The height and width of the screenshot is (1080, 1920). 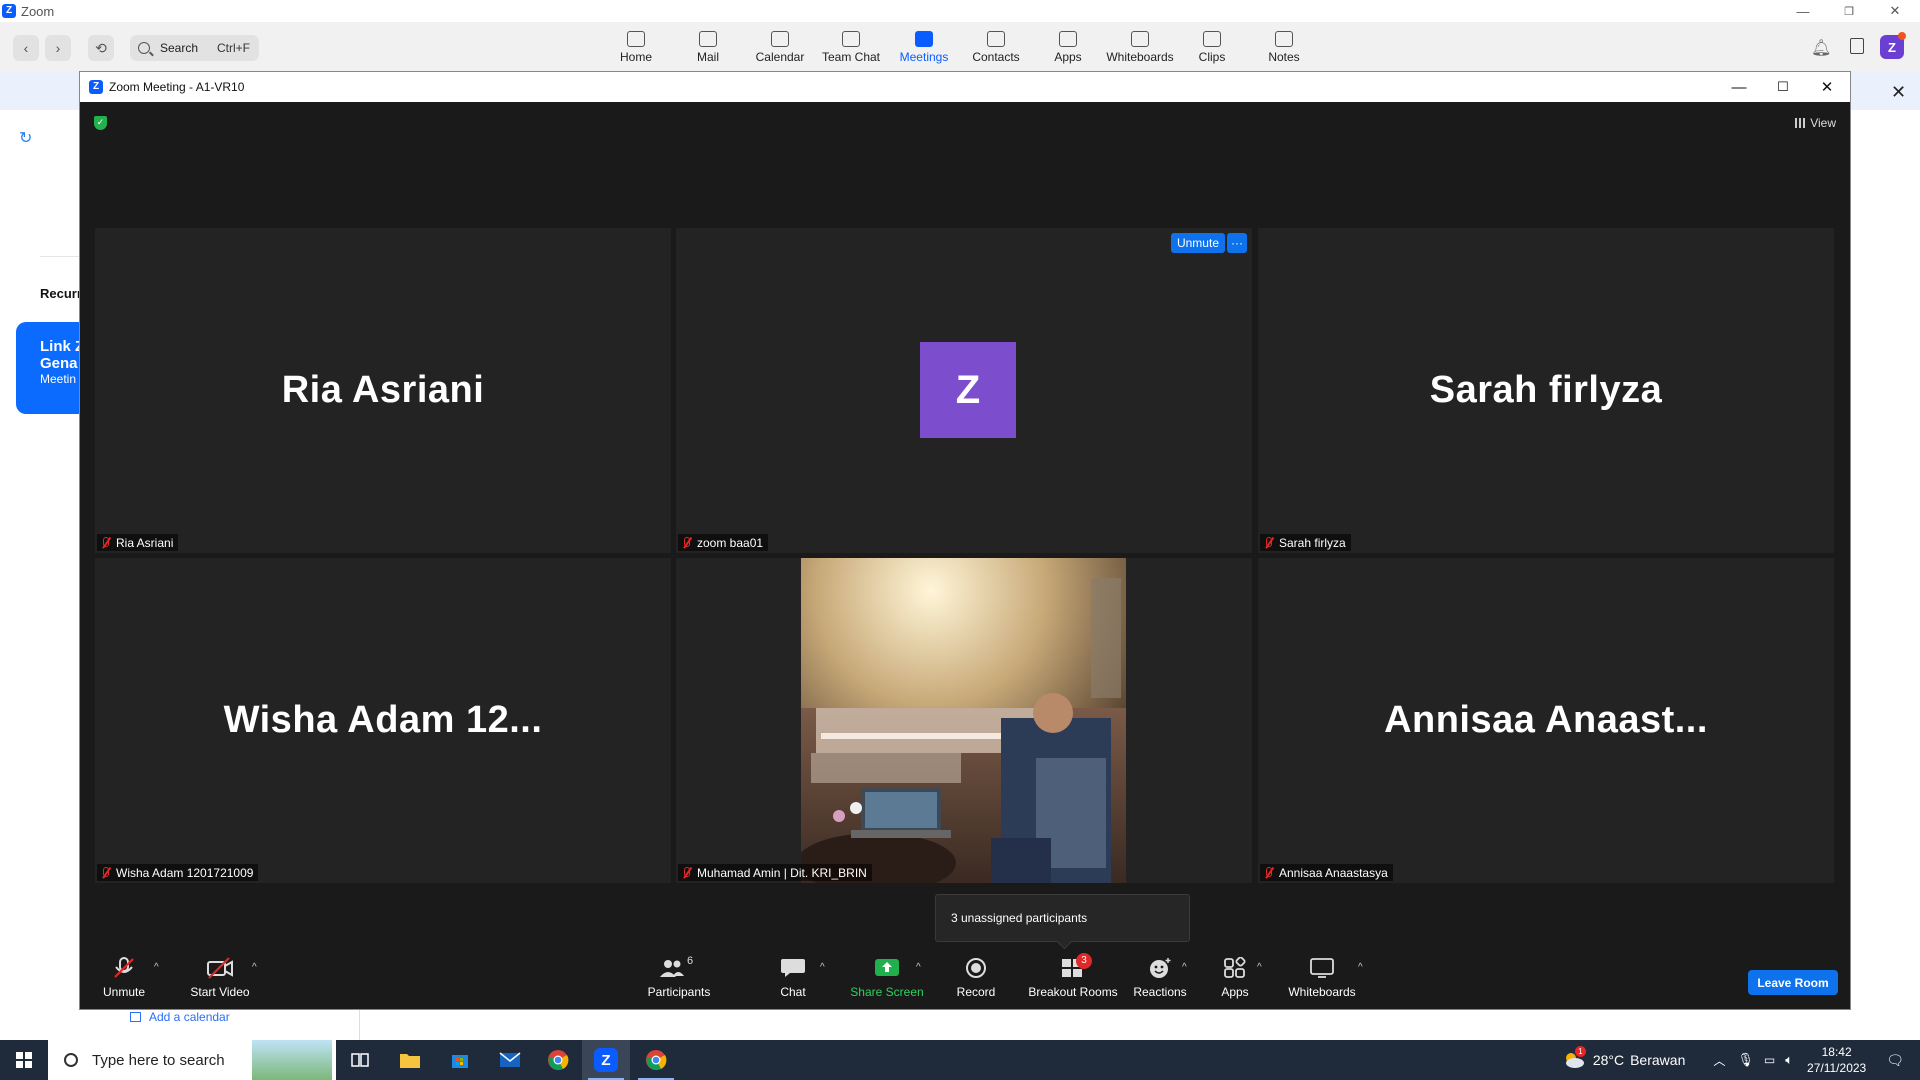 What do you see at coordinates (292, 1060) in the screenshot?
I see `search-highlight-illustration` at bounding box center [292, 1060].